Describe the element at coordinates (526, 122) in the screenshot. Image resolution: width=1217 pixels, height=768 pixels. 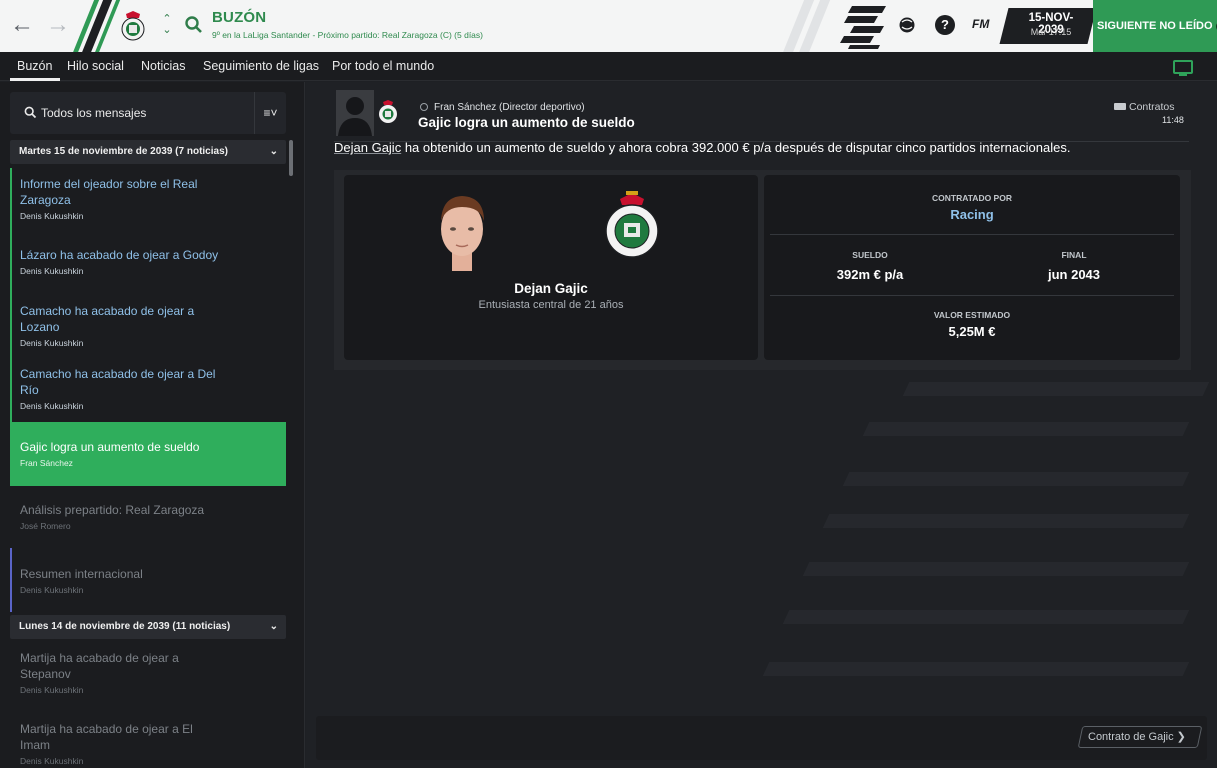
I see `message-title-heading: Gajic logra un aumento de sueldo` at that location.